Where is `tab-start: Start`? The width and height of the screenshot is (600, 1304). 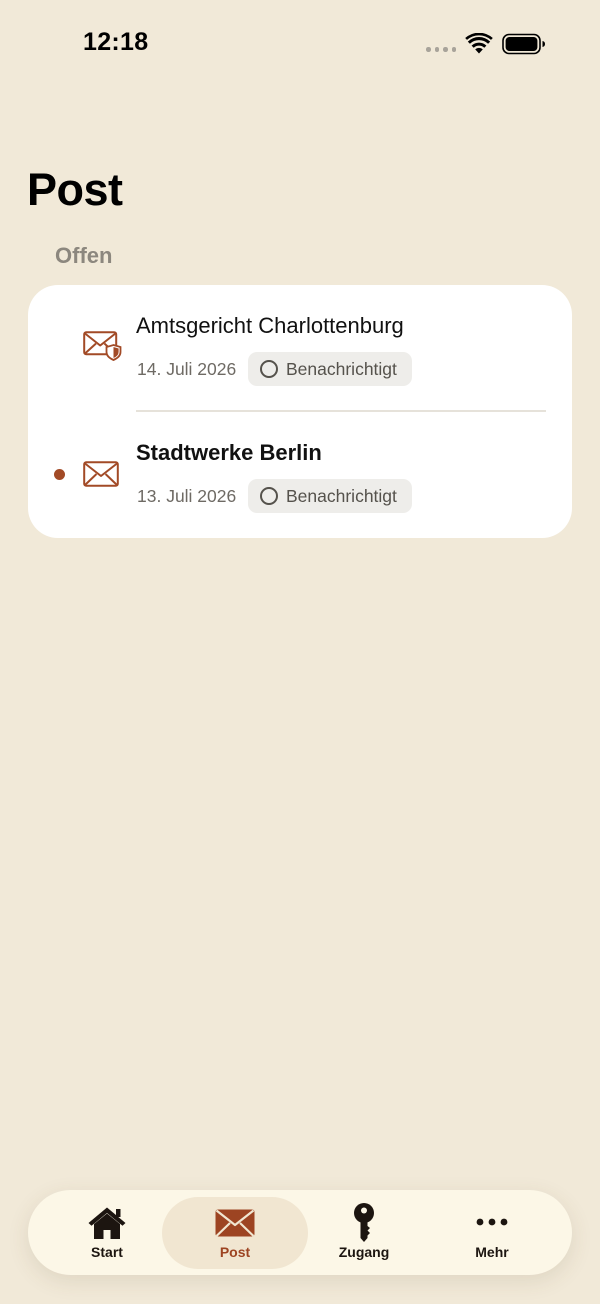
tab-start: Start is located at coordinates (107, 1233).